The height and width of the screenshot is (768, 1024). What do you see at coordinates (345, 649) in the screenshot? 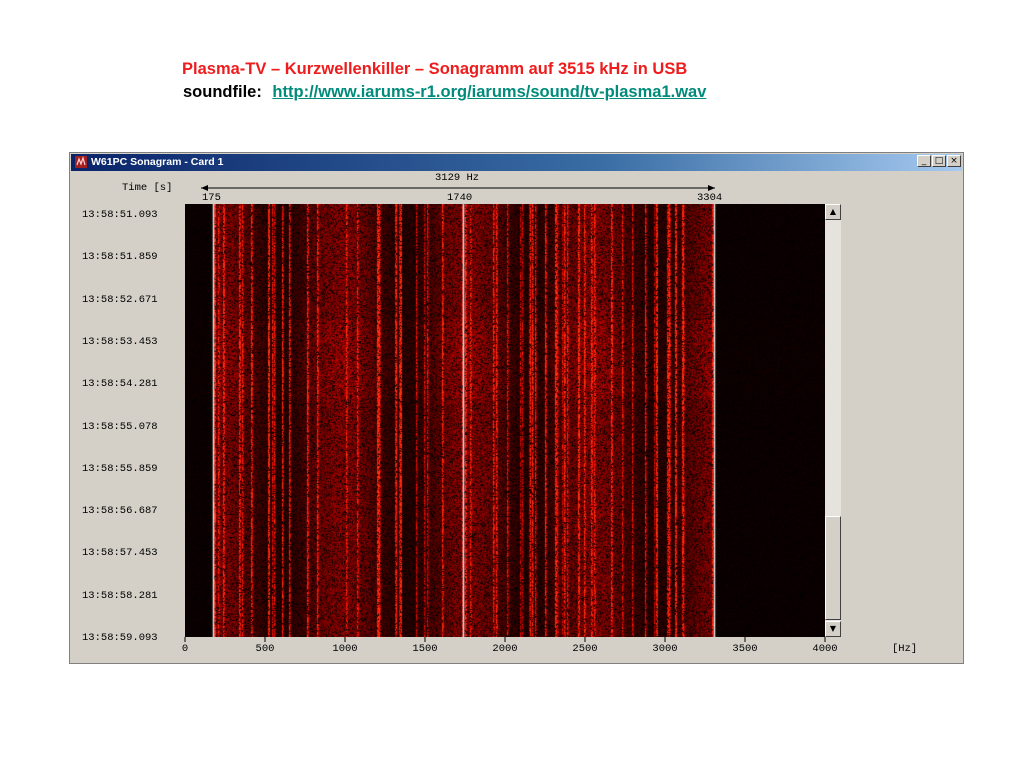
I see `freq-tick-label: 1000` at bounding box center [345, 649].